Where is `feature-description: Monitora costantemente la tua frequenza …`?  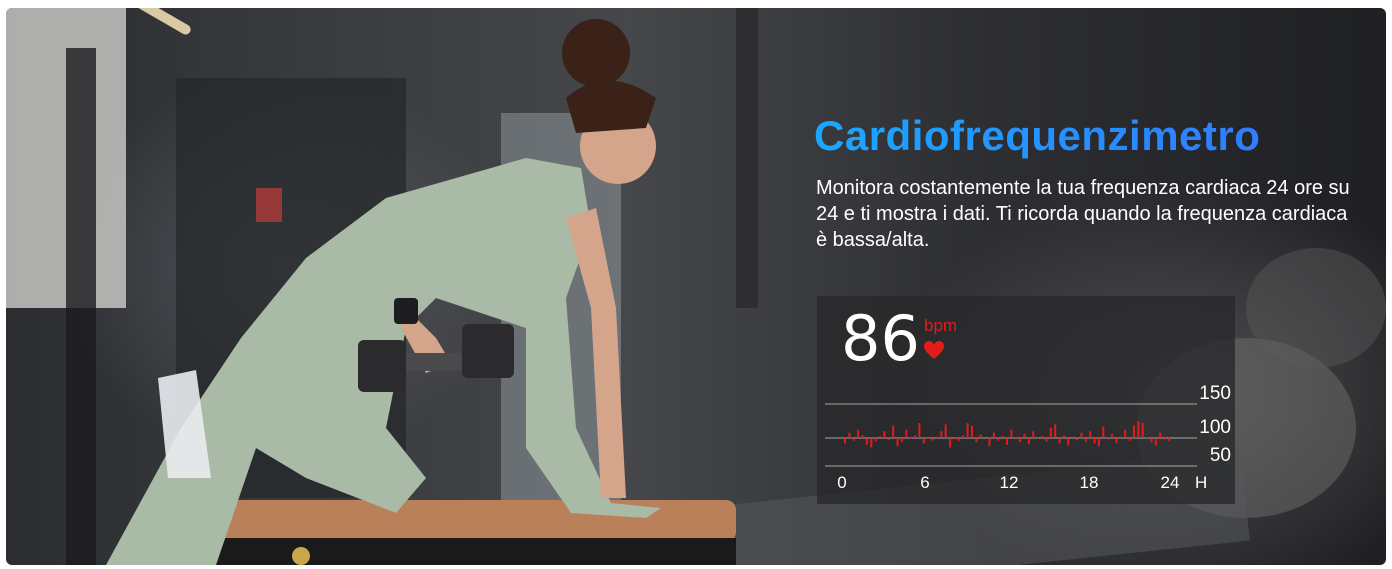 feature-description: Monitora costantemente la tua frequenza … is located at coordinates (1083, 214).